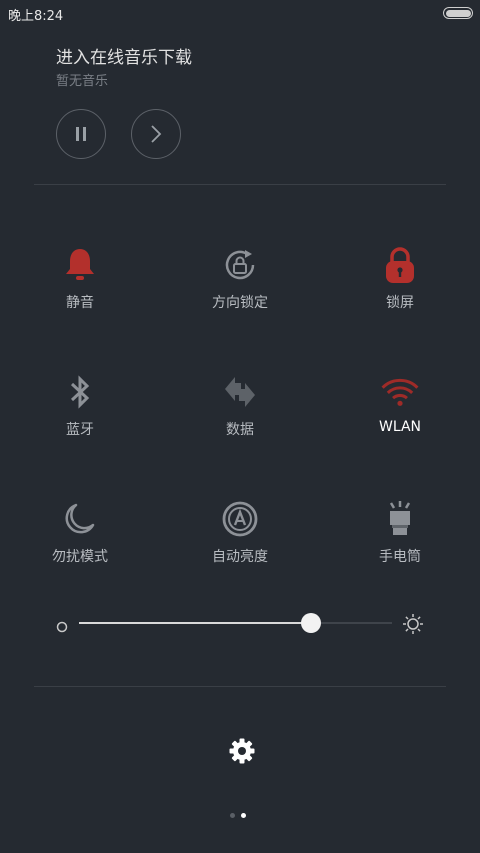 This screenshot has height=853, width=480. I want to click on gear-icon, so click(242, 751).